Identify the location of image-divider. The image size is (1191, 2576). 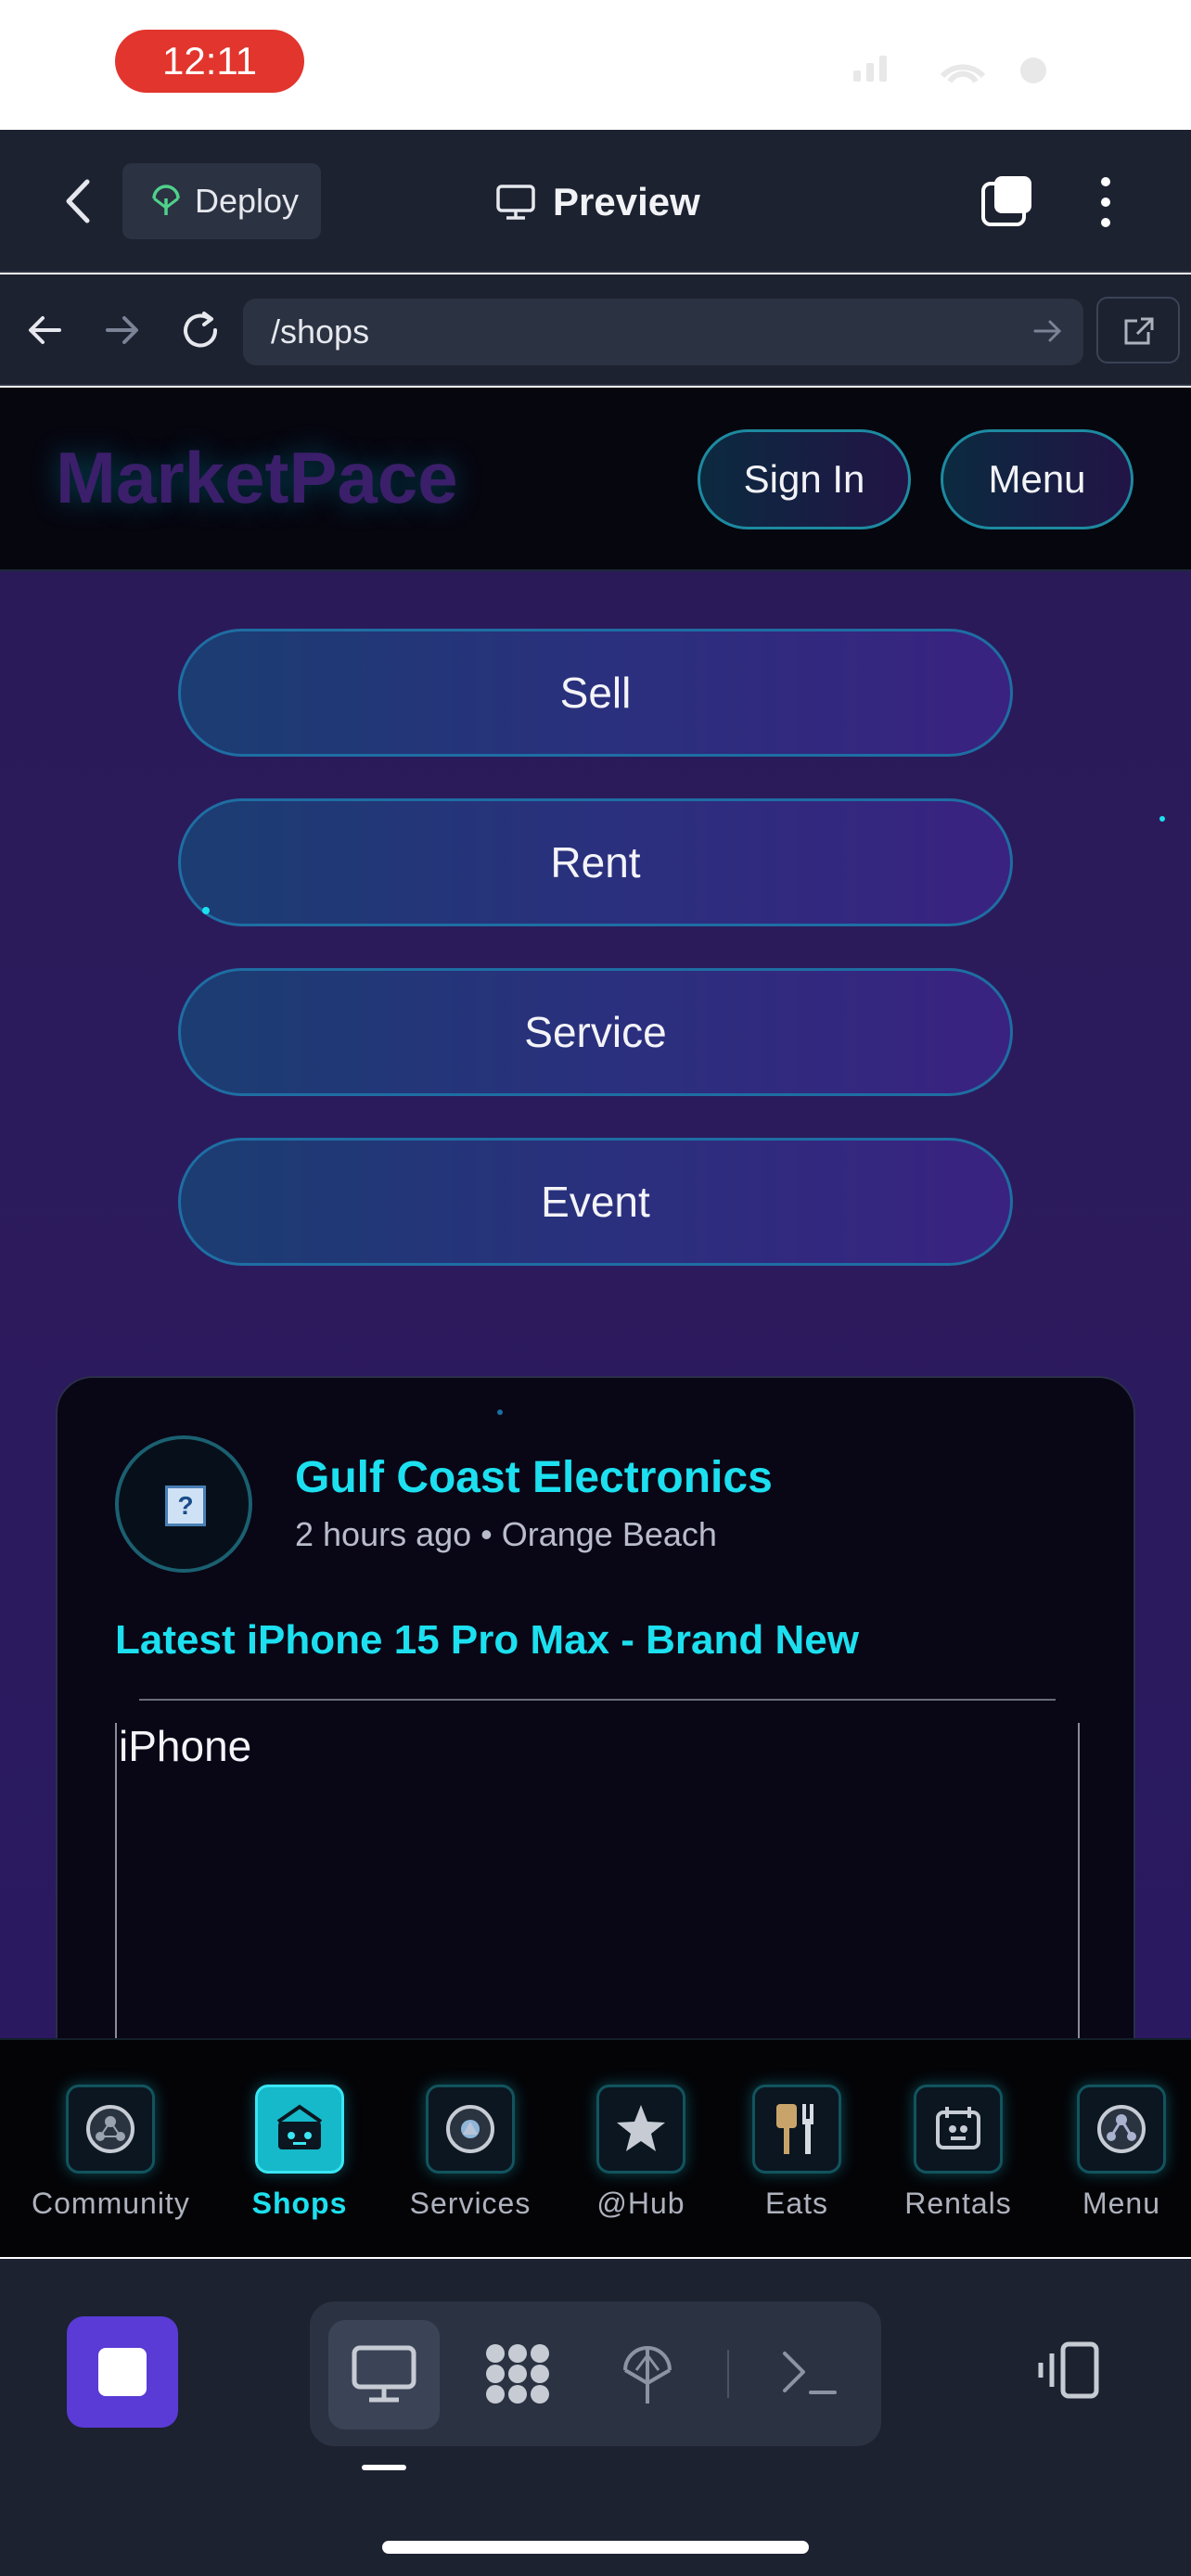
(597, 1700).